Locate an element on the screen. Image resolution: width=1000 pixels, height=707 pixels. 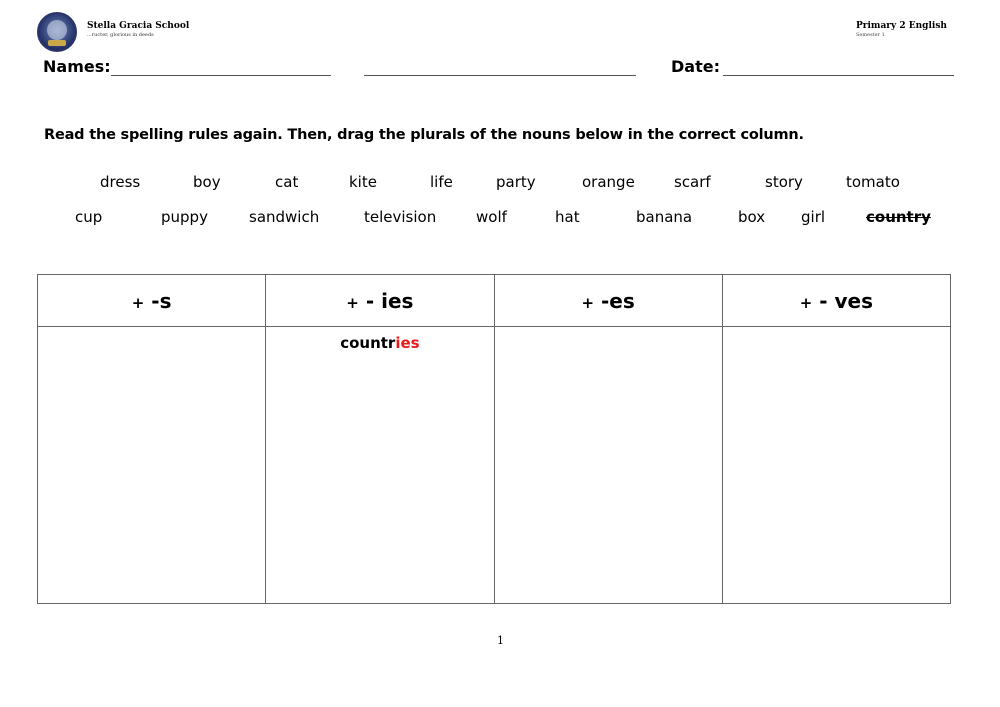
word-tile: girl is located at coordinates (813, 217).